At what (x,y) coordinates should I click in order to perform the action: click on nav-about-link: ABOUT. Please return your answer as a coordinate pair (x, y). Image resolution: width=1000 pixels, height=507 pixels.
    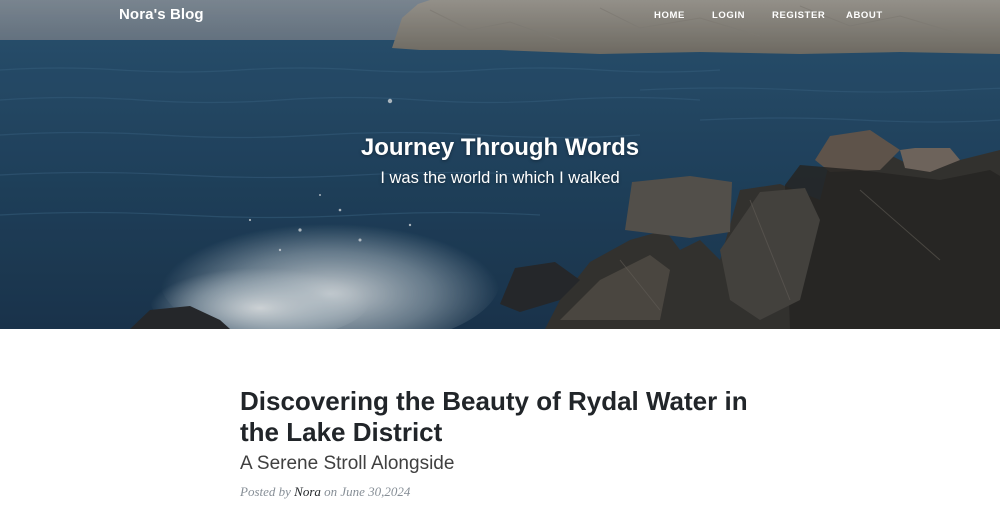
    Looking at the image, I should click on (864, 15).